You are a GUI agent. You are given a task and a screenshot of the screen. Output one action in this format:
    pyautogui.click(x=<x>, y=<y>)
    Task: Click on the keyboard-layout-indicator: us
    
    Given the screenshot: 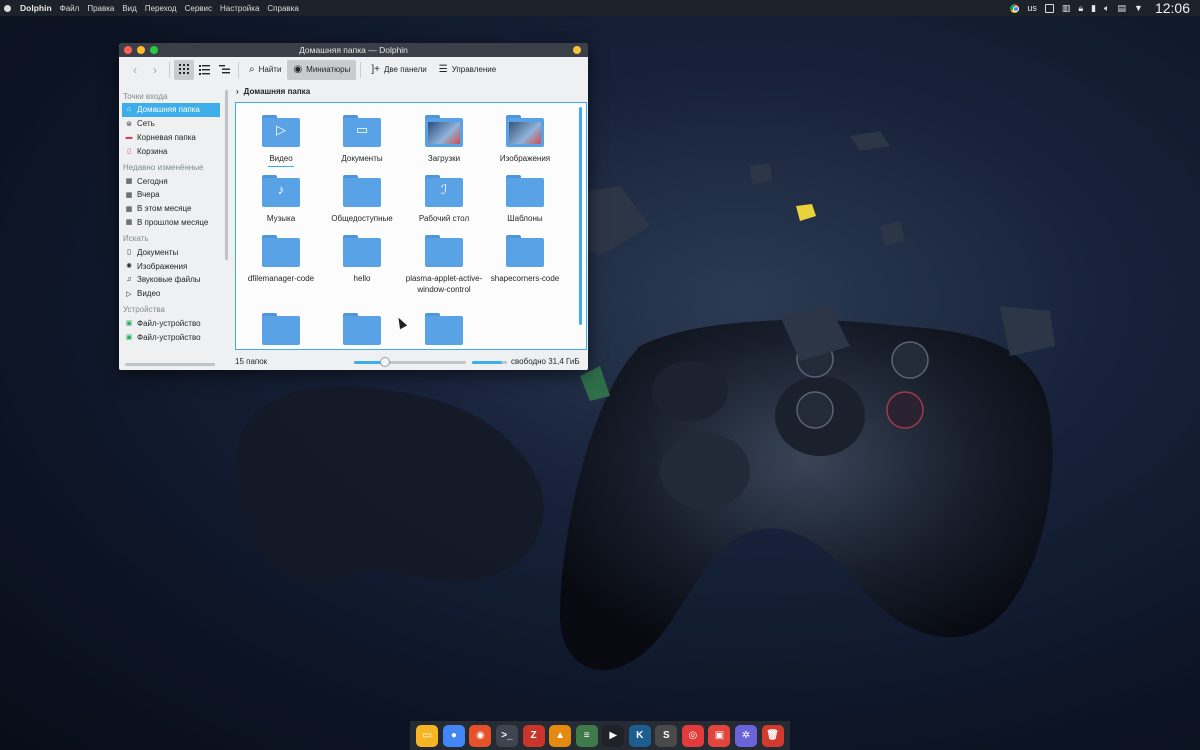 What is the action you would take?
    pyautogui.click(x=1032, y=8)
    